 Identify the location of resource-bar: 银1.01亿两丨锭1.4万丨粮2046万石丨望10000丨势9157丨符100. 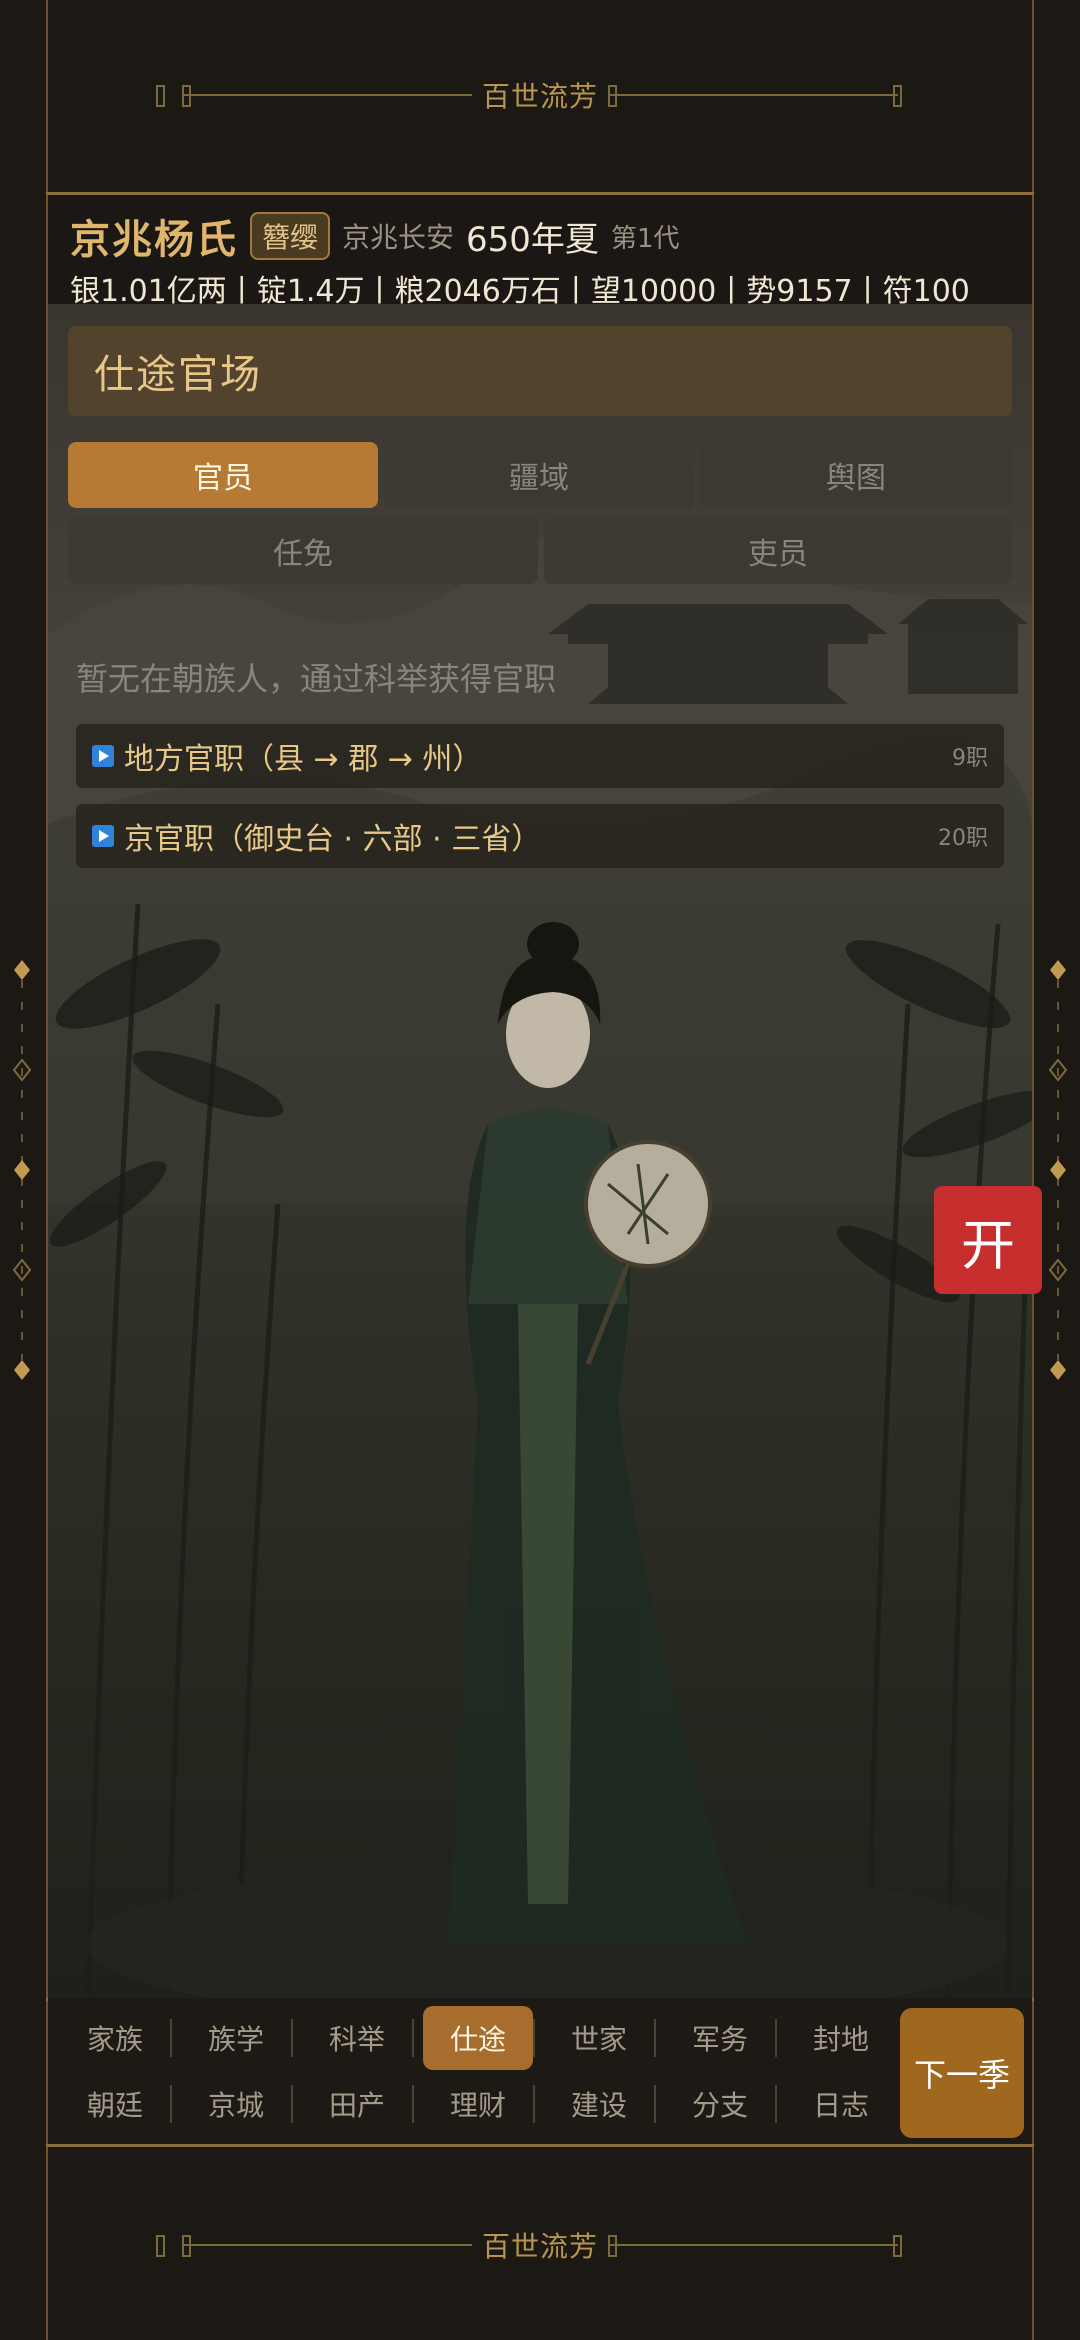
(520, 290).